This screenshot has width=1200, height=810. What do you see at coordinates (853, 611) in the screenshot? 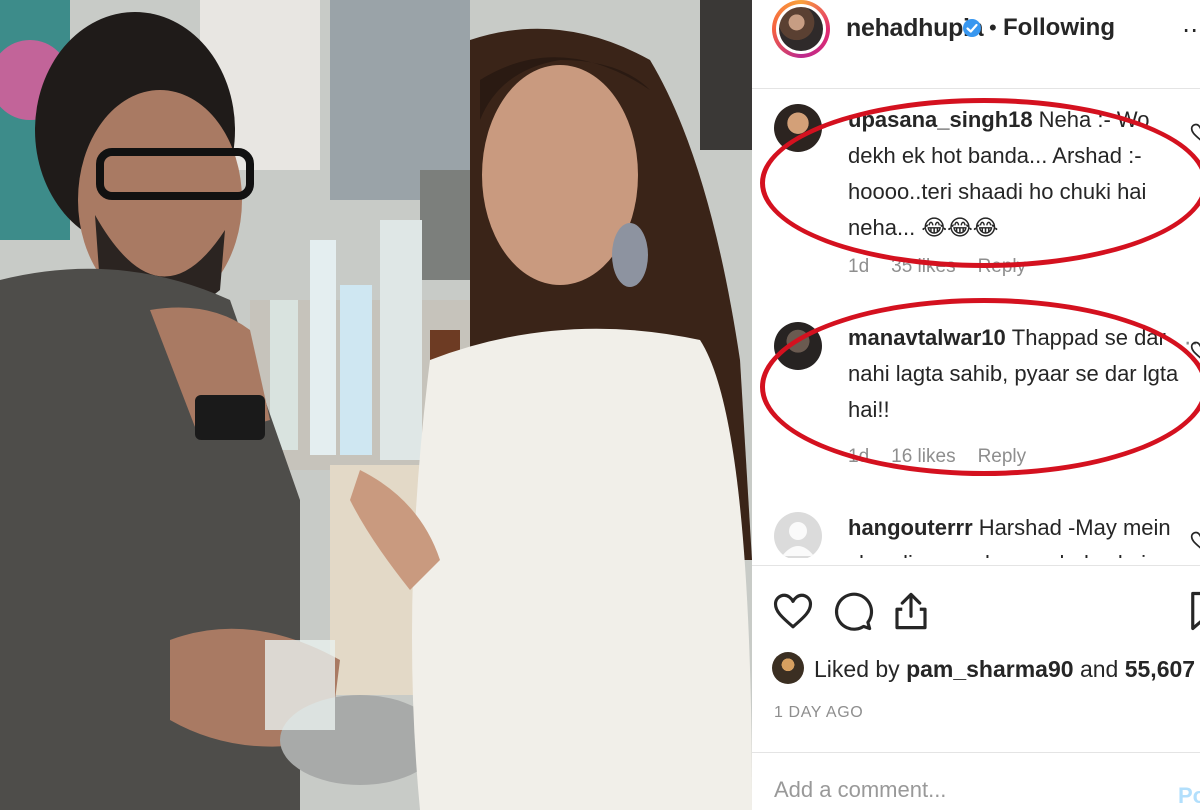
I see `comment-icon` at bounding box center [853, 611].